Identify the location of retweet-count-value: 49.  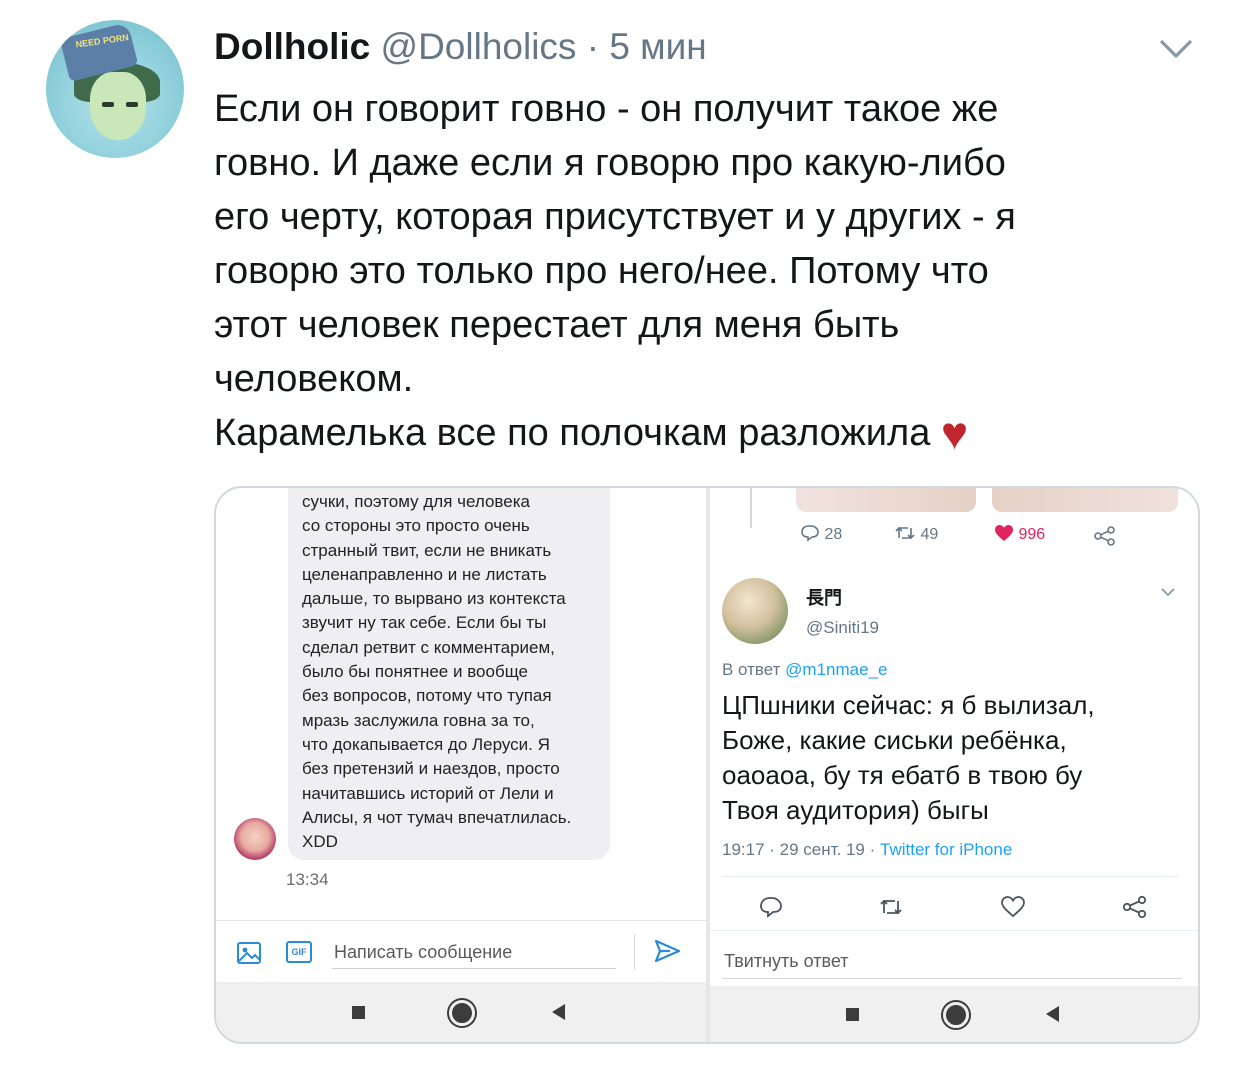
(929, 534).